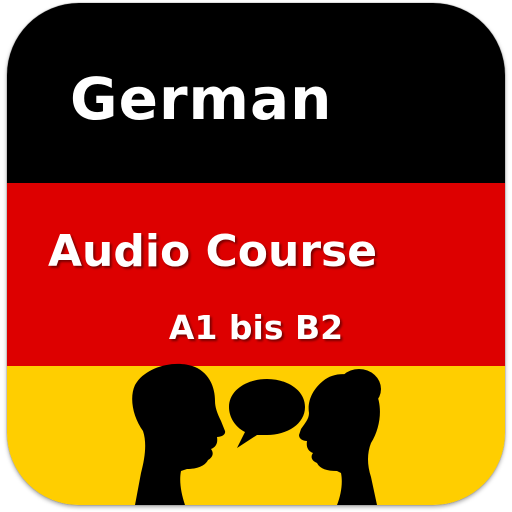 This screenshot has width=512, height=512. What do you see at coordinates (267, 413) in the screenshot?
I see `speech-bubble-icon` at bounding box center [267, 413].